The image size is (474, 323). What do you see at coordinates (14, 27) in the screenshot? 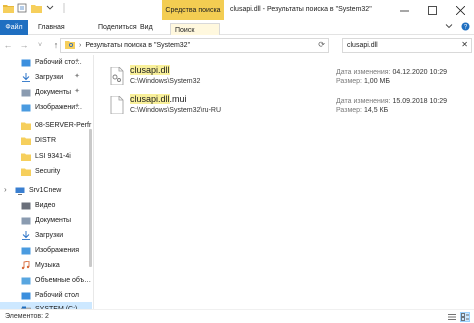
I see `tab-file: Файл` at bounding box center [14, 27].